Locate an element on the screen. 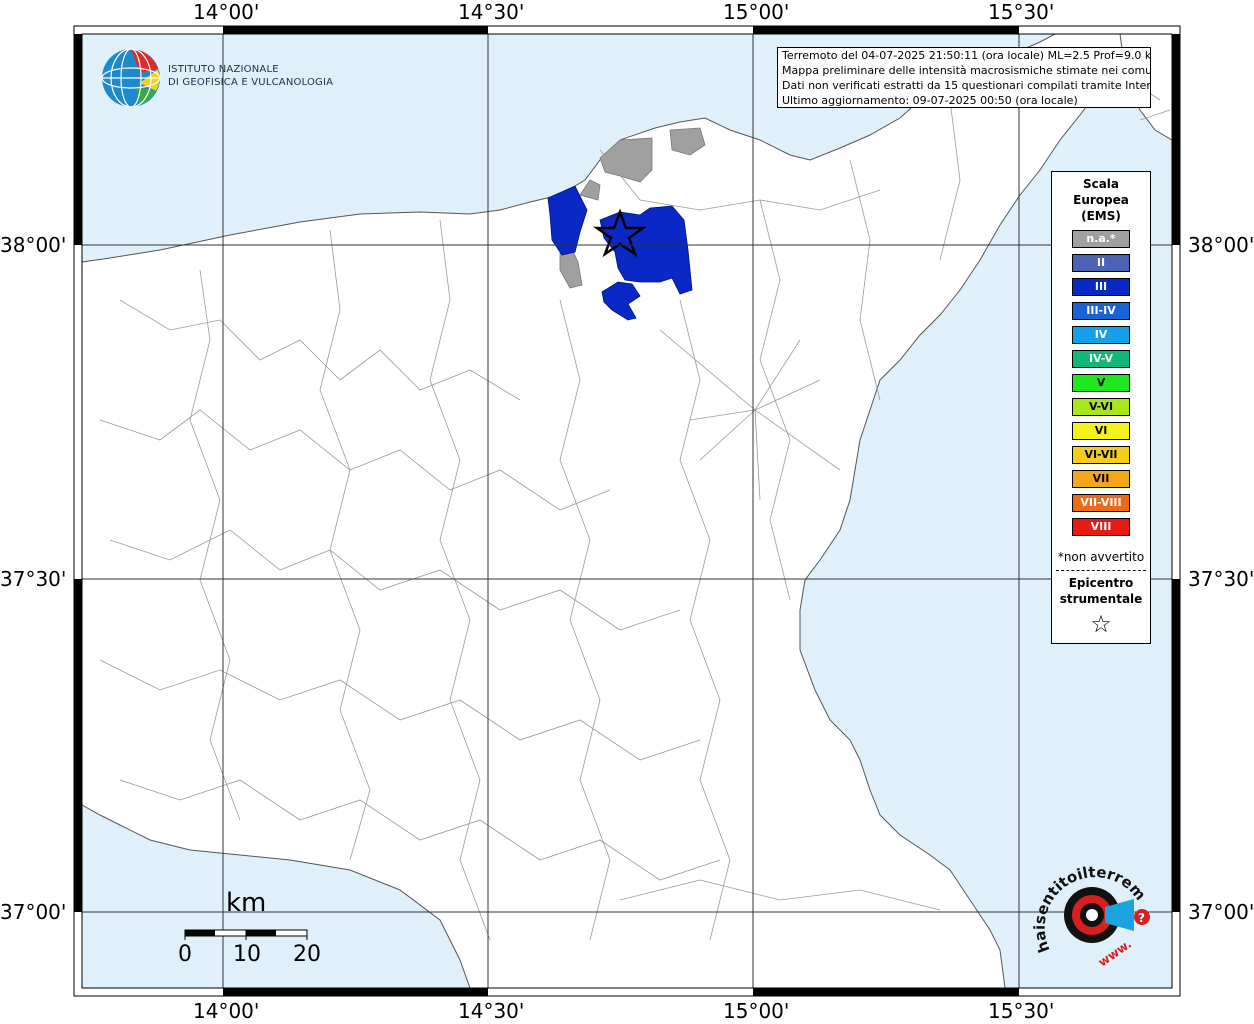 This screenshot has width=1254, height=1024. haisentito-logo: ? haisentitoilterremoto.it www. is located at coordinates (1090, 912).